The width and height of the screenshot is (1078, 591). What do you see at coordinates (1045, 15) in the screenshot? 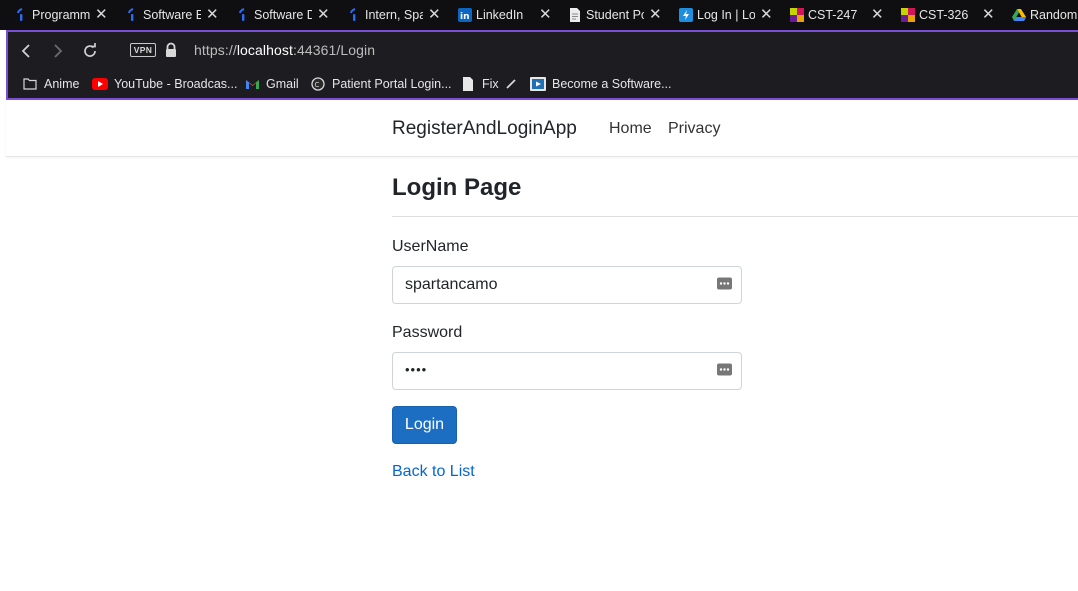
I see `browser-tab: Random` at bounding box center [1045, 15].